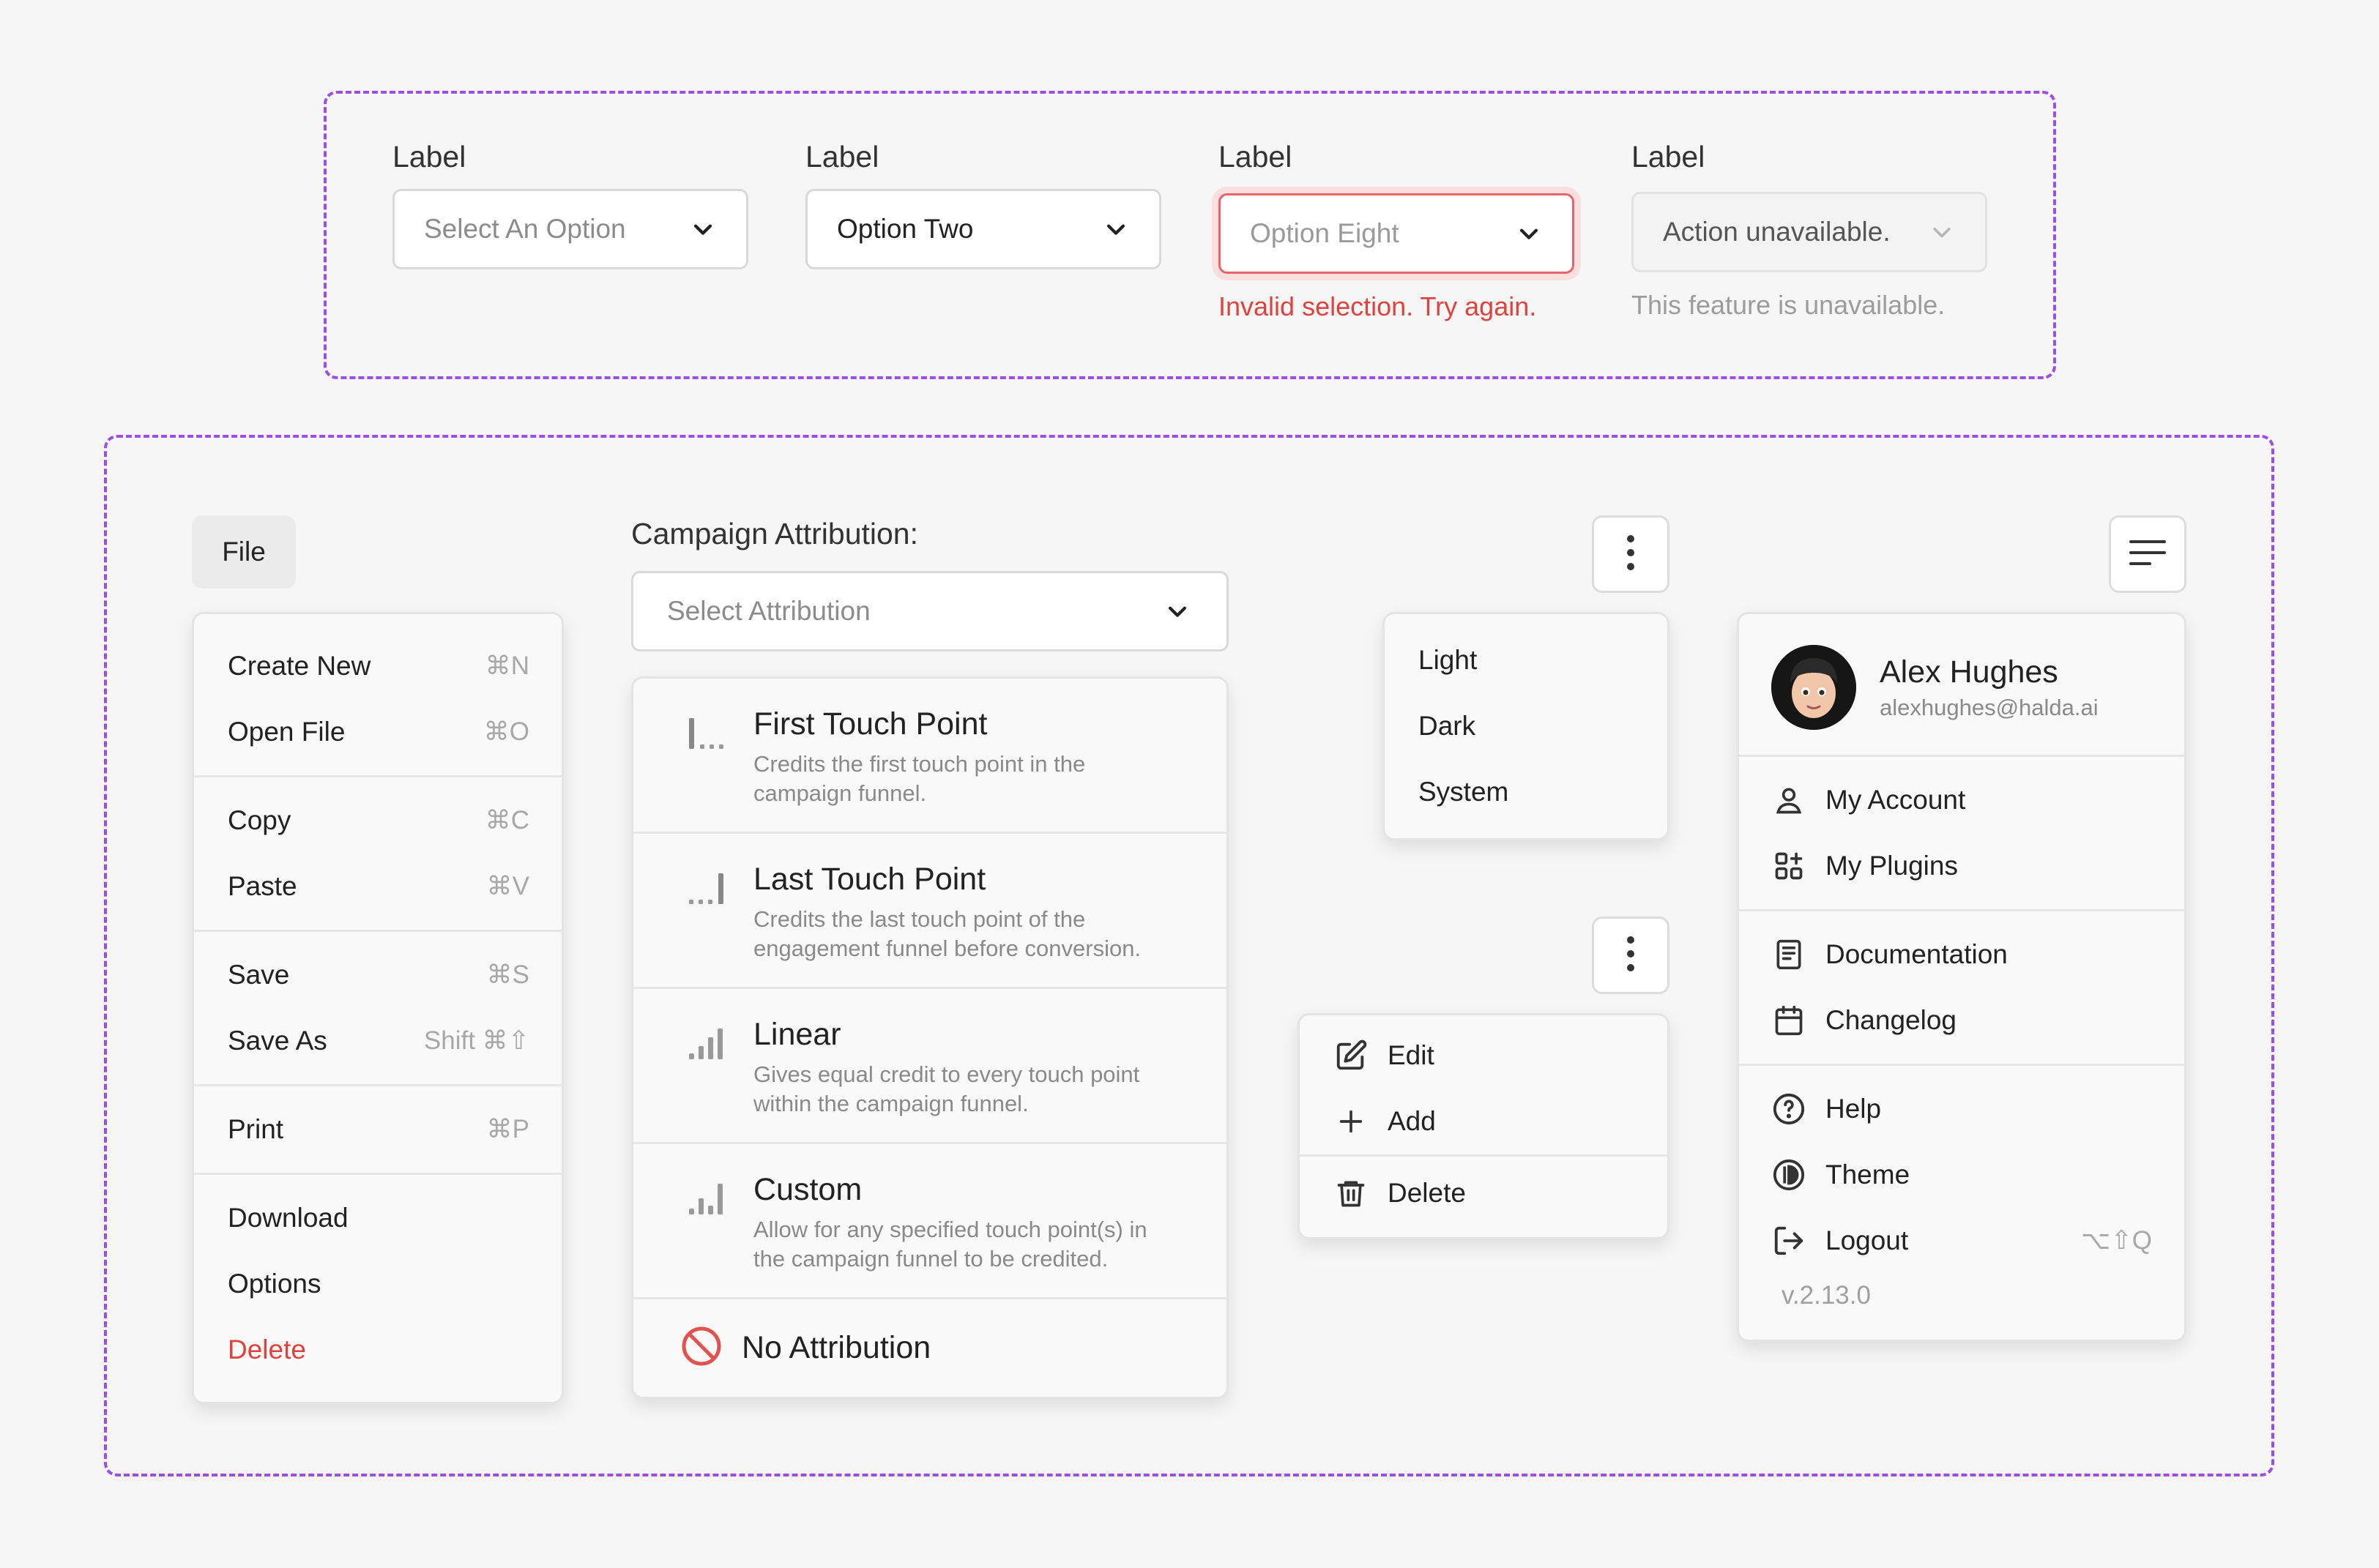  Describe the element at coordinates (287, 732) in the screenshot. I see `menu-item-label: Open File` at that location.